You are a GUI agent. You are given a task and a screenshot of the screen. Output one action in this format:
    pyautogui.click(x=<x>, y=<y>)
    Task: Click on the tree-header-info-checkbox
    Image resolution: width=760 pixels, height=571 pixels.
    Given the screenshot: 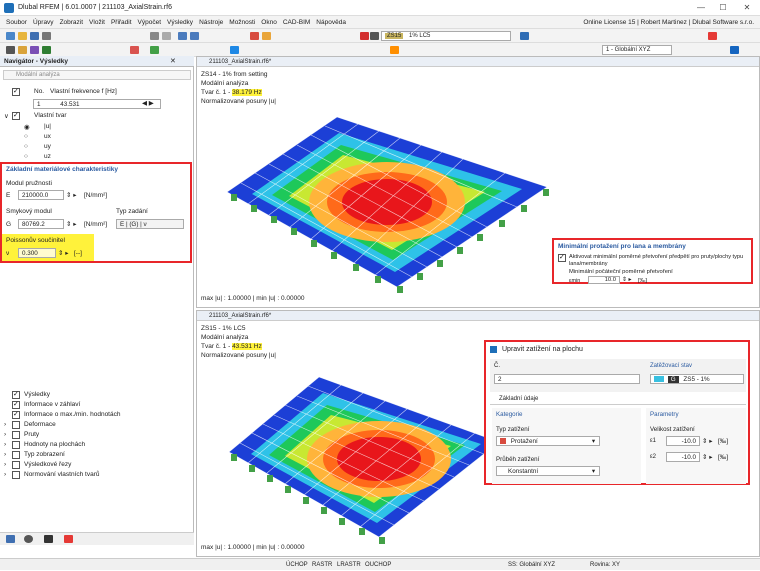 What is the action you would take?
    pyautogui.click(x=16, y=404)
    